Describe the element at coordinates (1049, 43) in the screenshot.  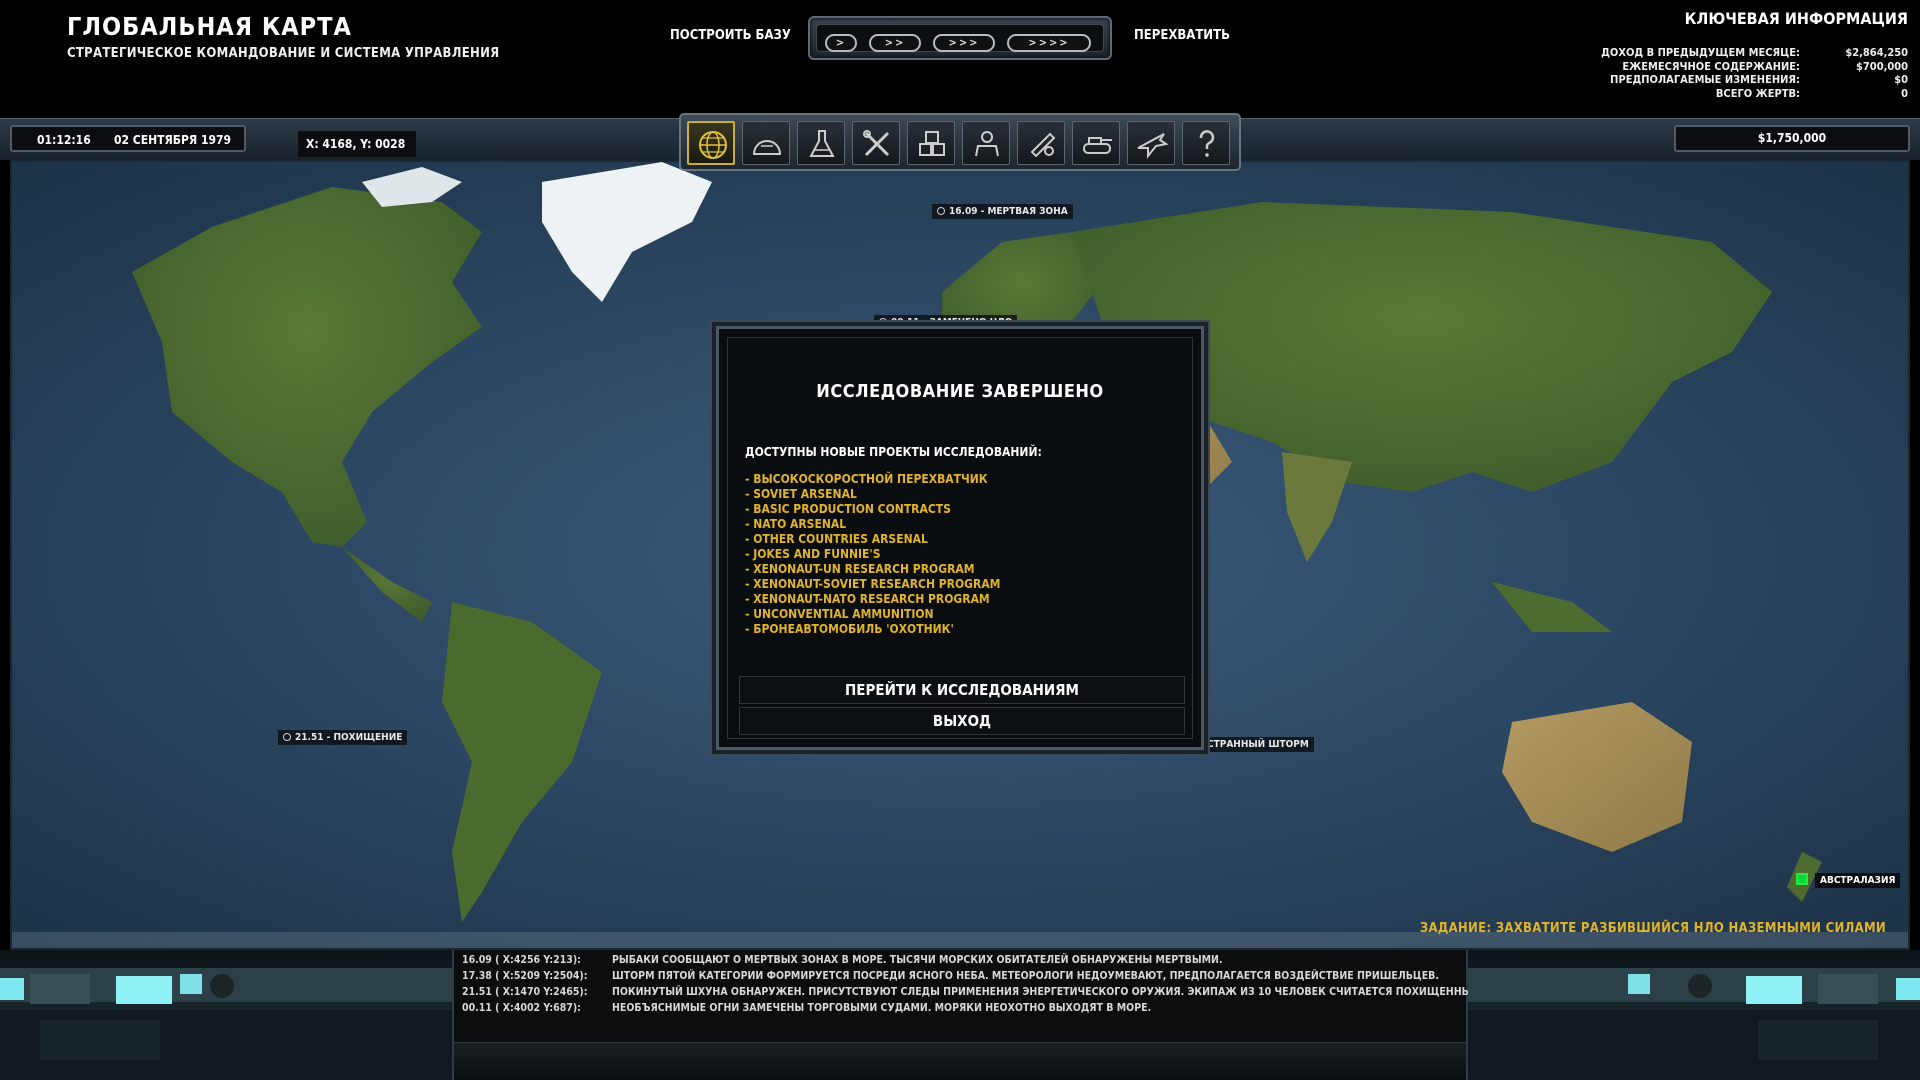
I see `speed-4-button: >>>>` at that location.